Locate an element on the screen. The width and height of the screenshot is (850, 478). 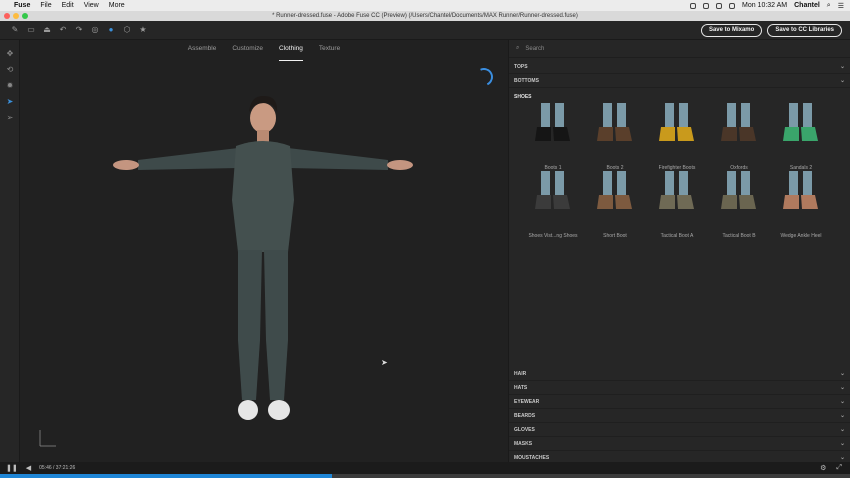
close-window-button is located at coordinates (7, 16).